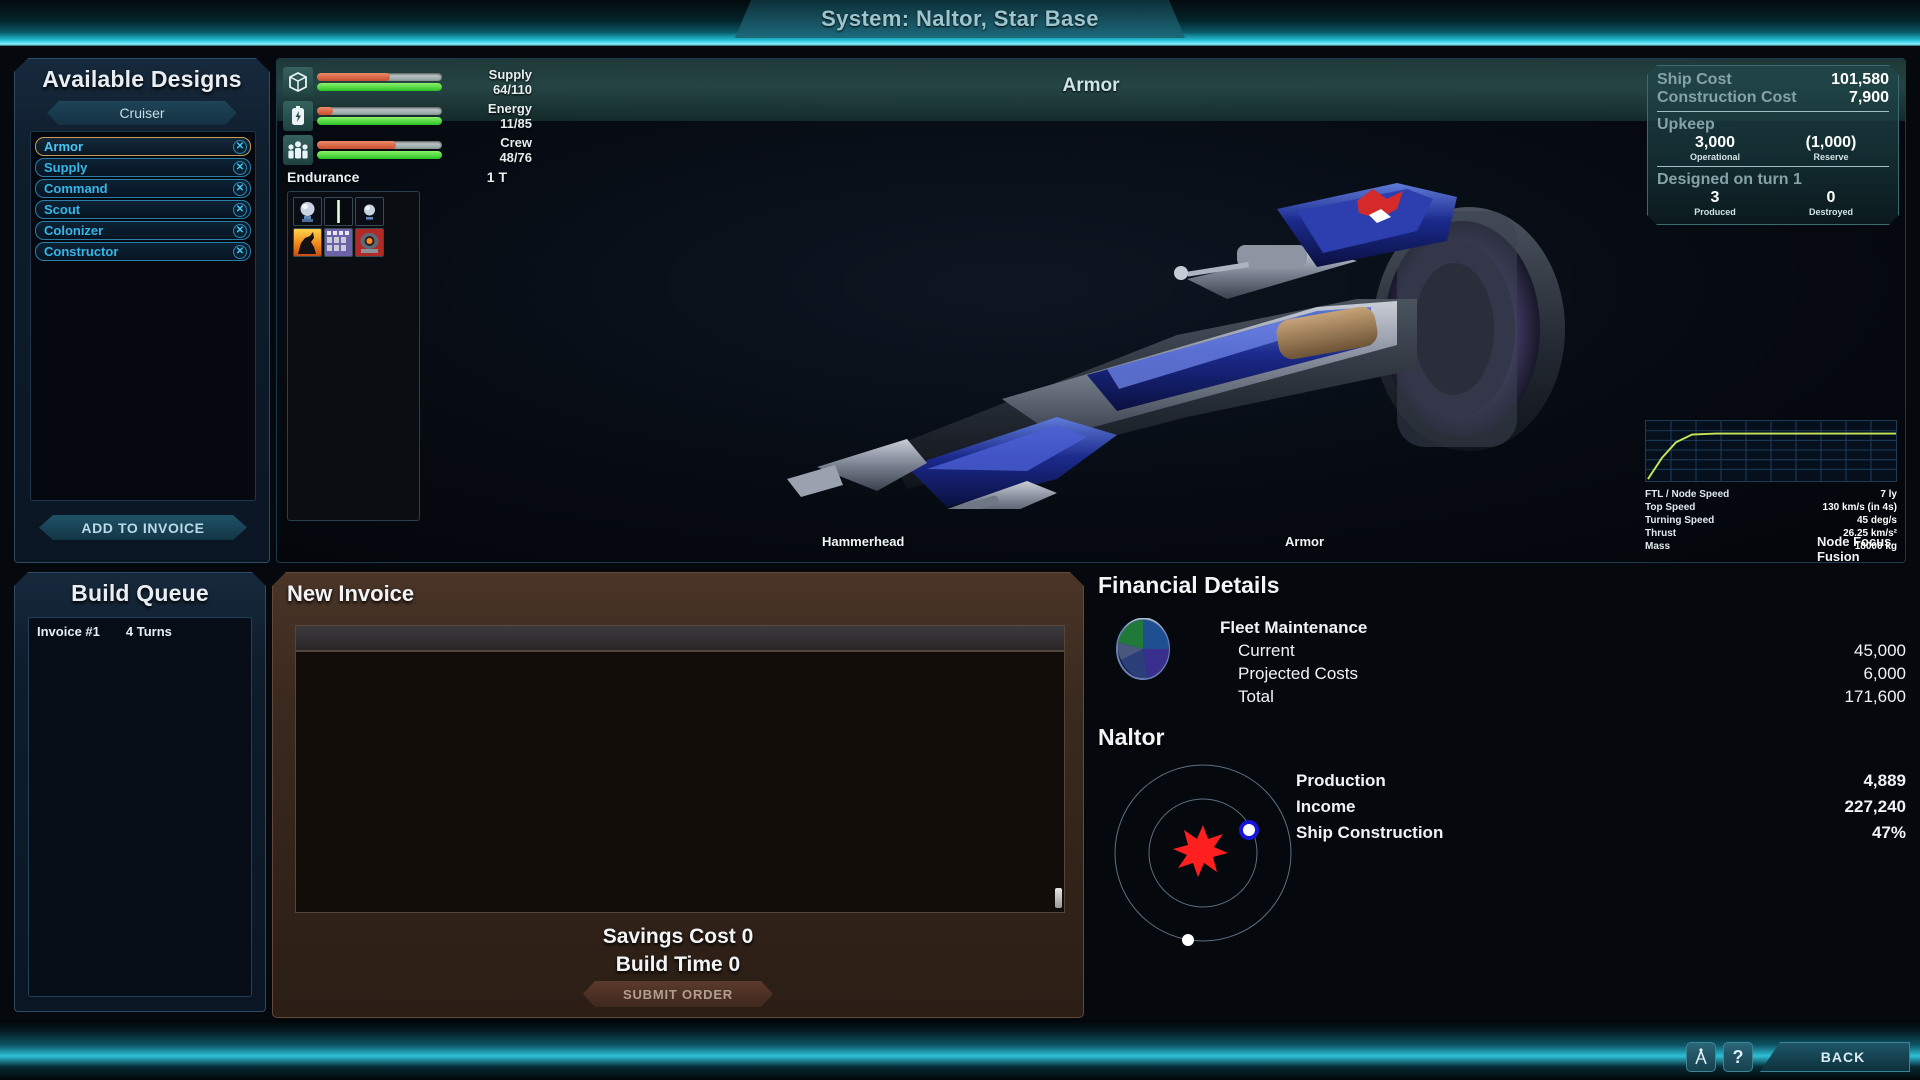 The image size is (1920, 1080). What do you see at coordinates (1563, 650) in the screenshot?
I see `finance-row: Current 45,000` at bounding box center [1563, 650].